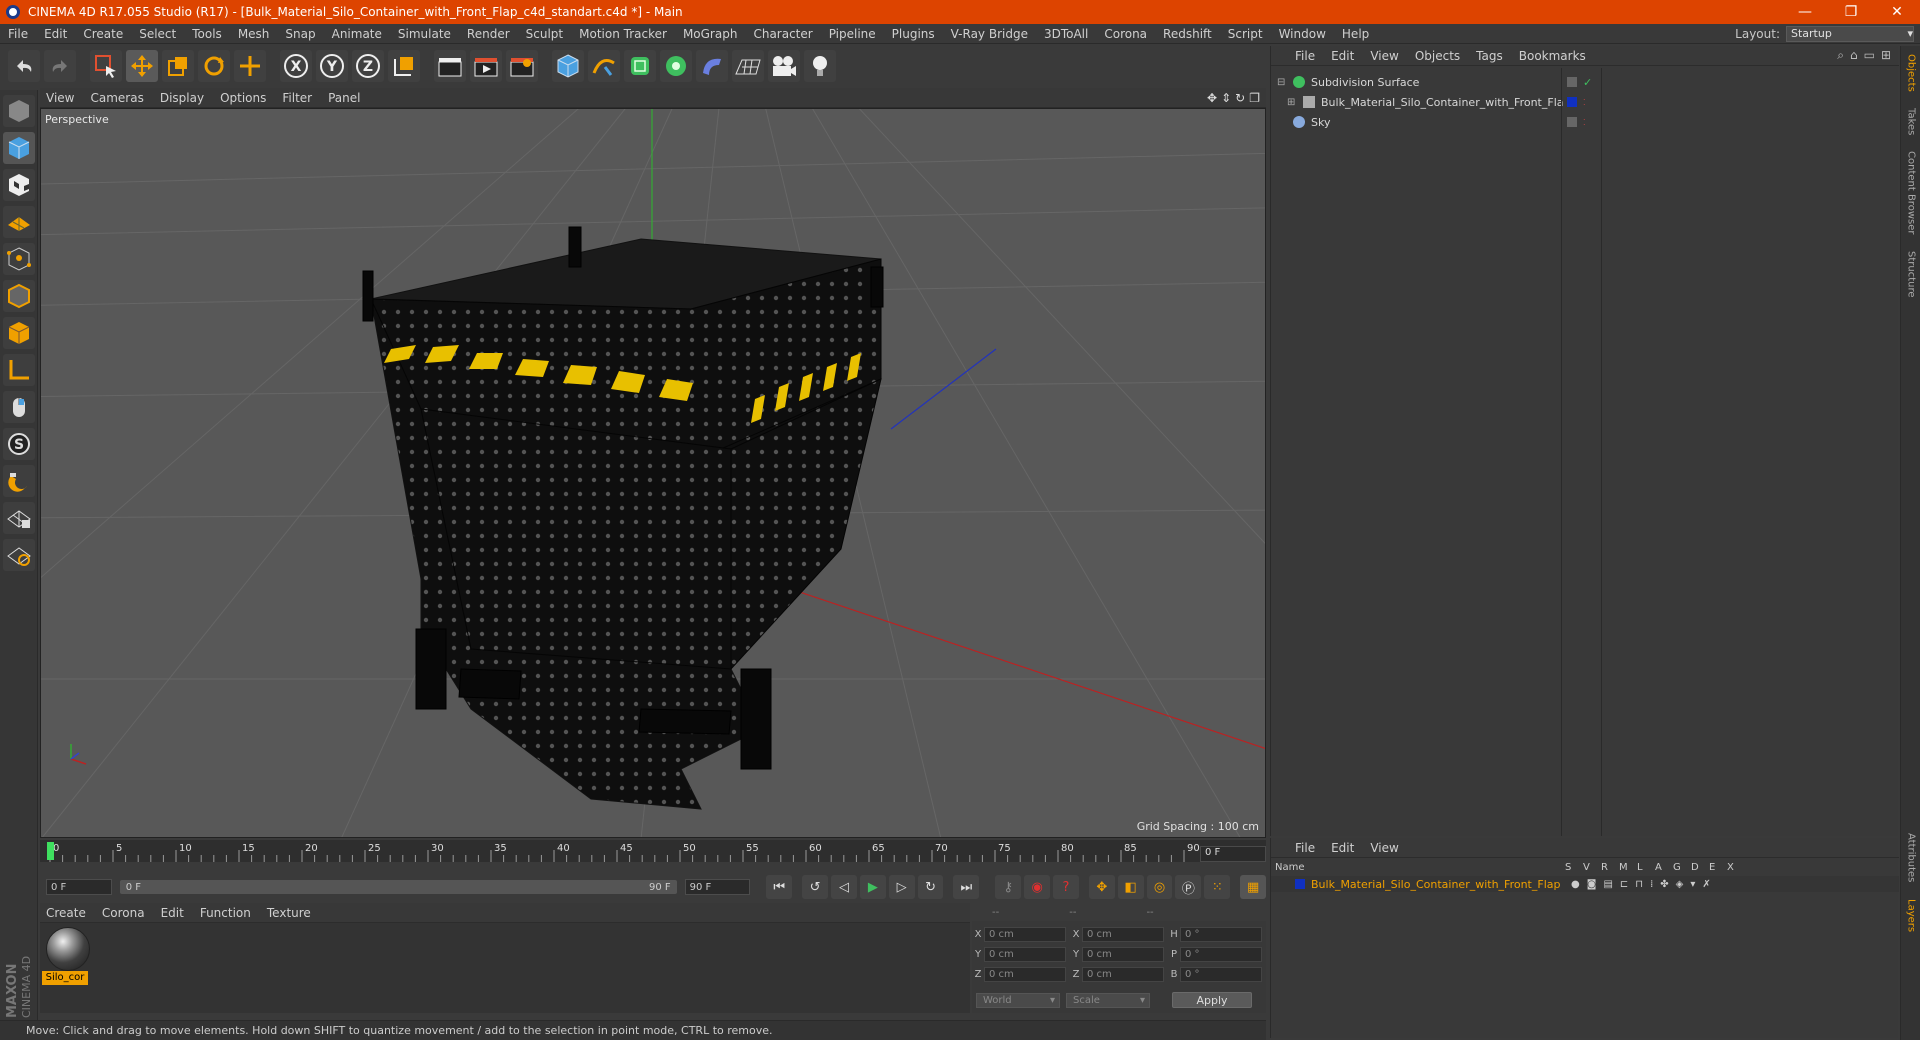 This screenshot has height=1040, width=1920. I want to click on coordinate-space-dropdown: World ▾, so click(1018, 1000).